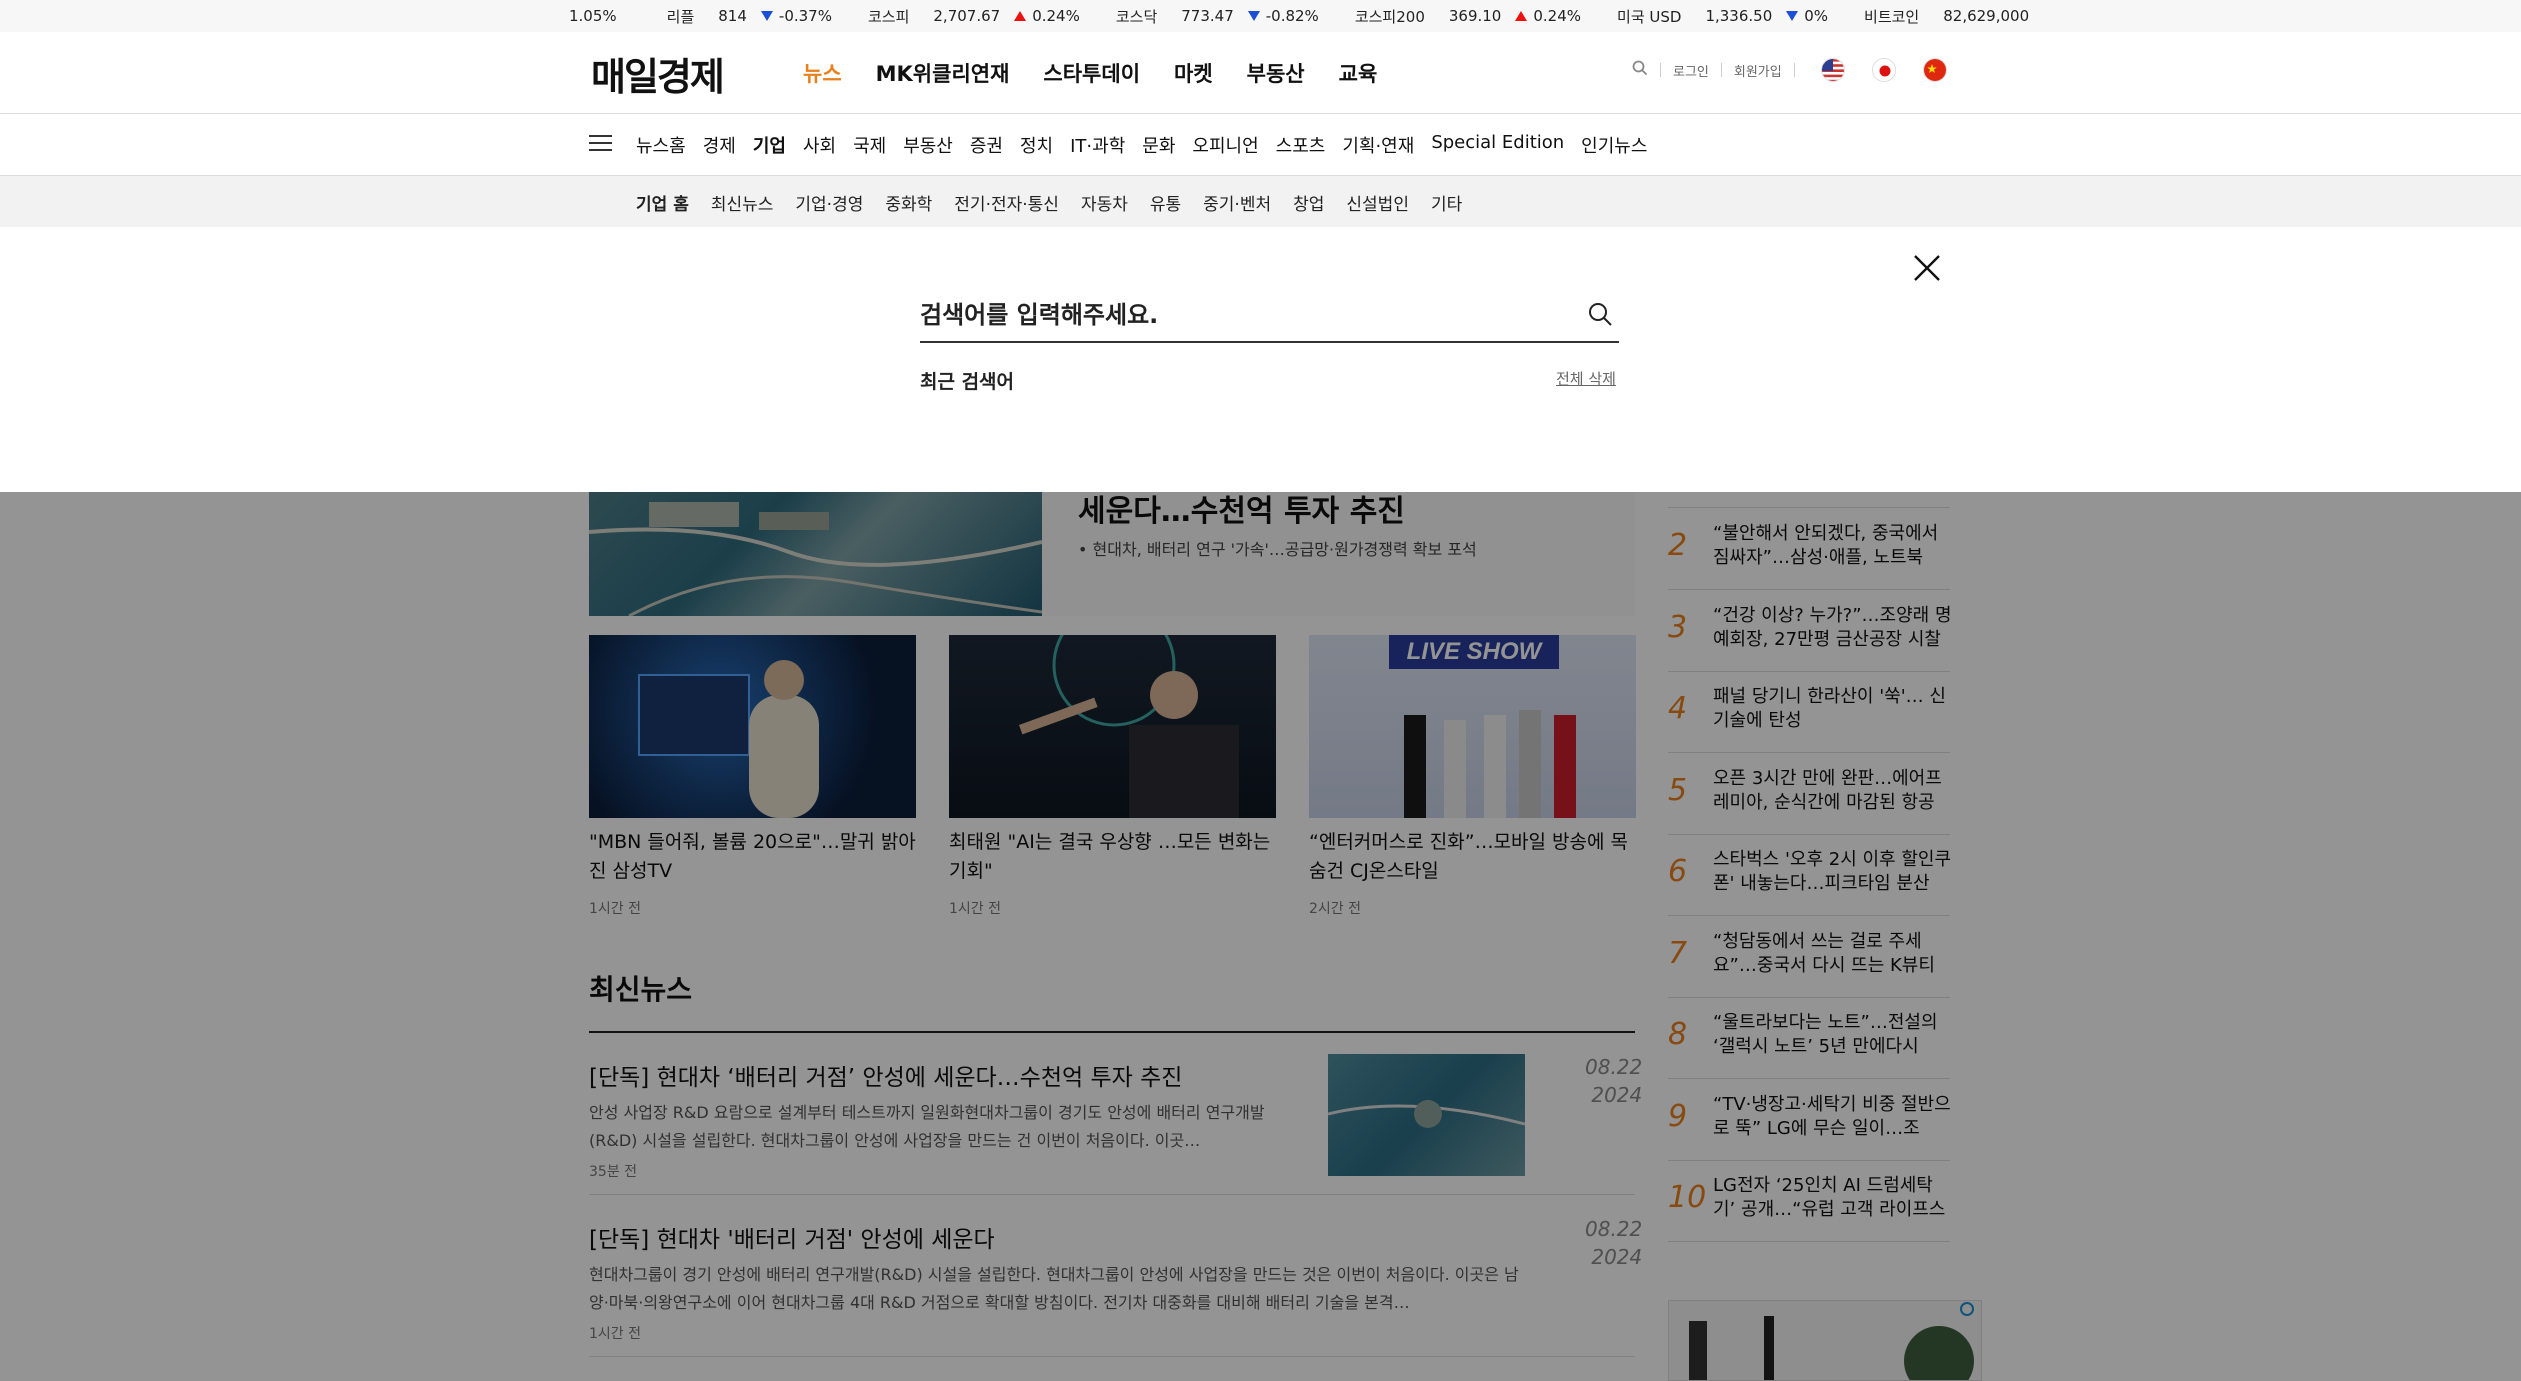 This screenshot has height=1381, width=2521. I want to click on ticker-item: 미국 USD 1,336.50 0%, so click(1722, 16).